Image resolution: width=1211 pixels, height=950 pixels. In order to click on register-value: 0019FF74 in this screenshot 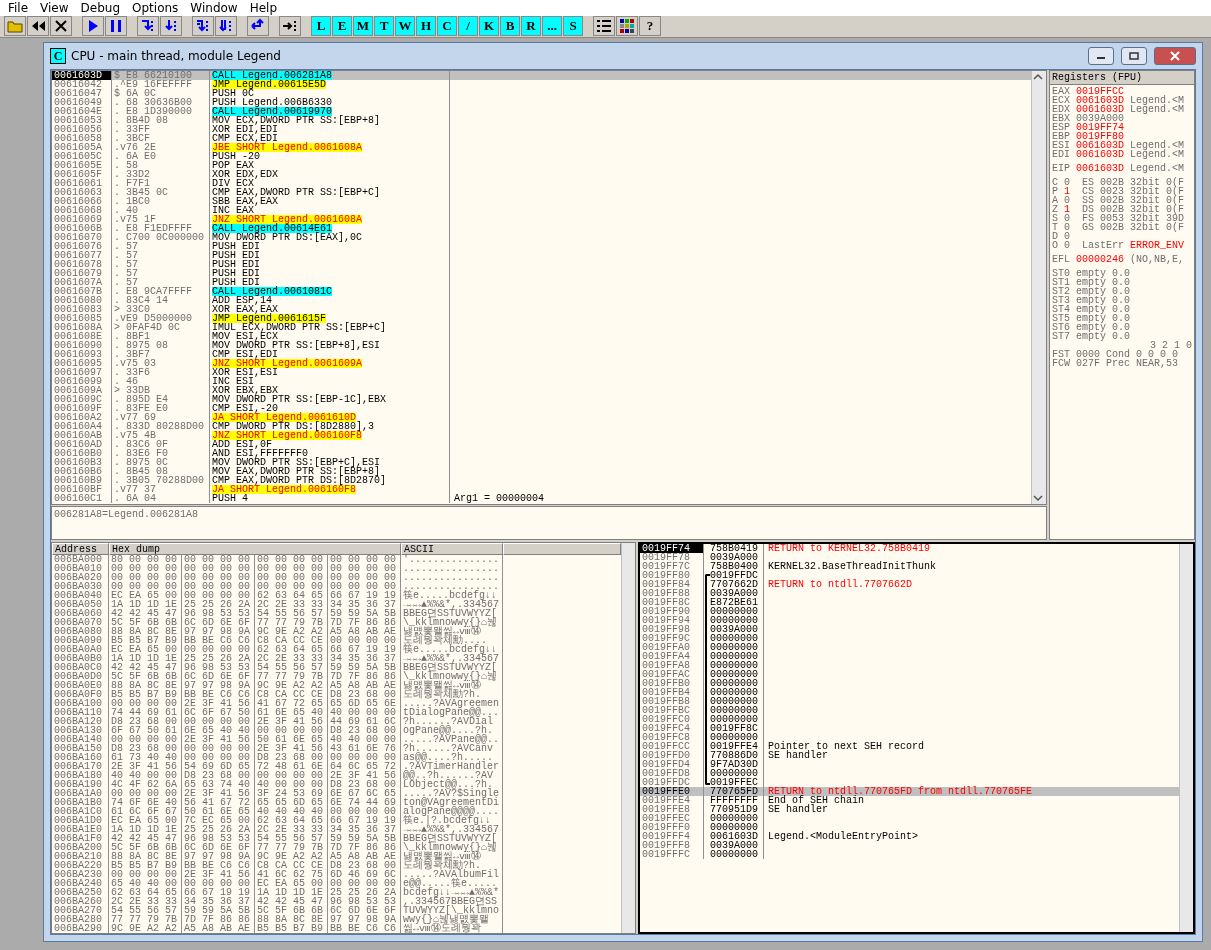, I will do `click(1100, 127)`.